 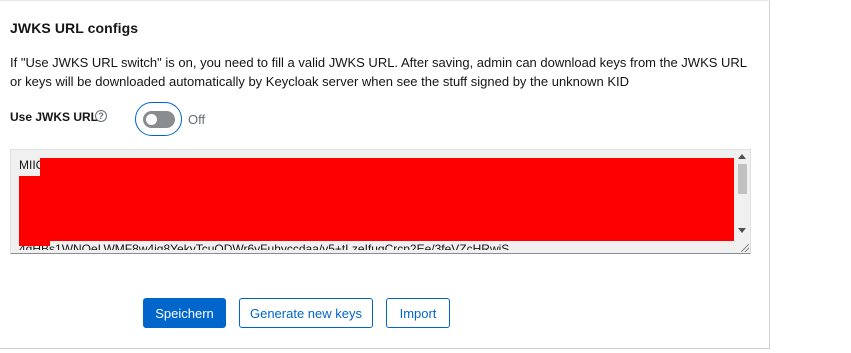 What do you see at coordinates (184, 313) in the screenshot?
I see `save-button: Speichern` at bounding box center [184, 313].